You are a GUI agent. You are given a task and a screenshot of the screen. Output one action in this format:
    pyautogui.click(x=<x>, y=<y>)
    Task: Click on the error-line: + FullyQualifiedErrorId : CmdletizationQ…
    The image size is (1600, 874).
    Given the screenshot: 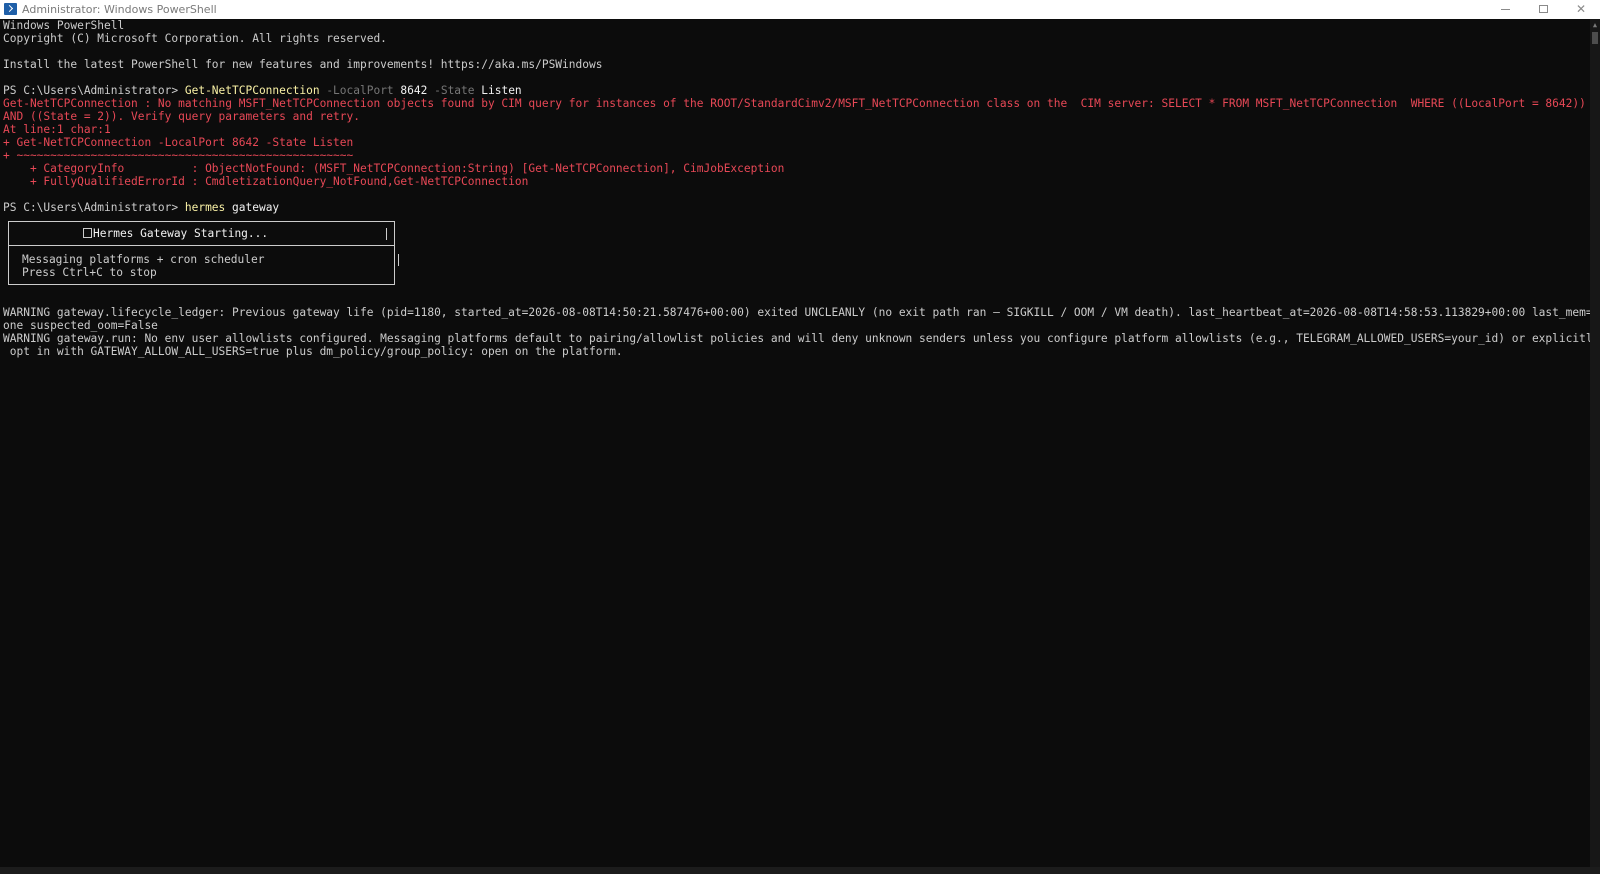 What is the action you would take?
    pyautogui.click(x=266, y=181)
    